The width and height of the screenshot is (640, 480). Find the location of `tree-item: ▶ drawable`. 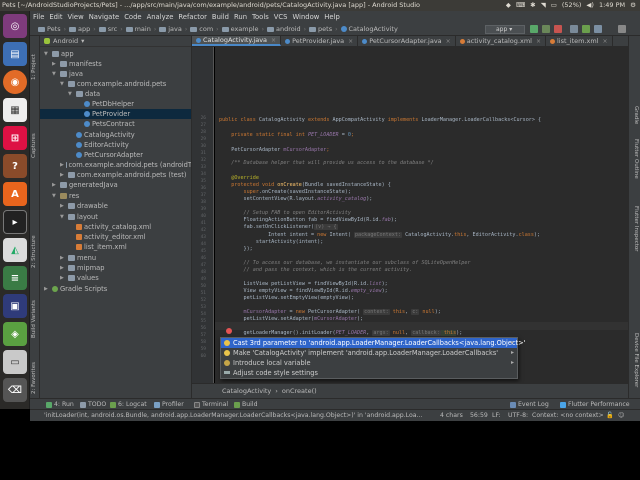

tree-item: ▶ drawable is located at coordinates (115, 206).